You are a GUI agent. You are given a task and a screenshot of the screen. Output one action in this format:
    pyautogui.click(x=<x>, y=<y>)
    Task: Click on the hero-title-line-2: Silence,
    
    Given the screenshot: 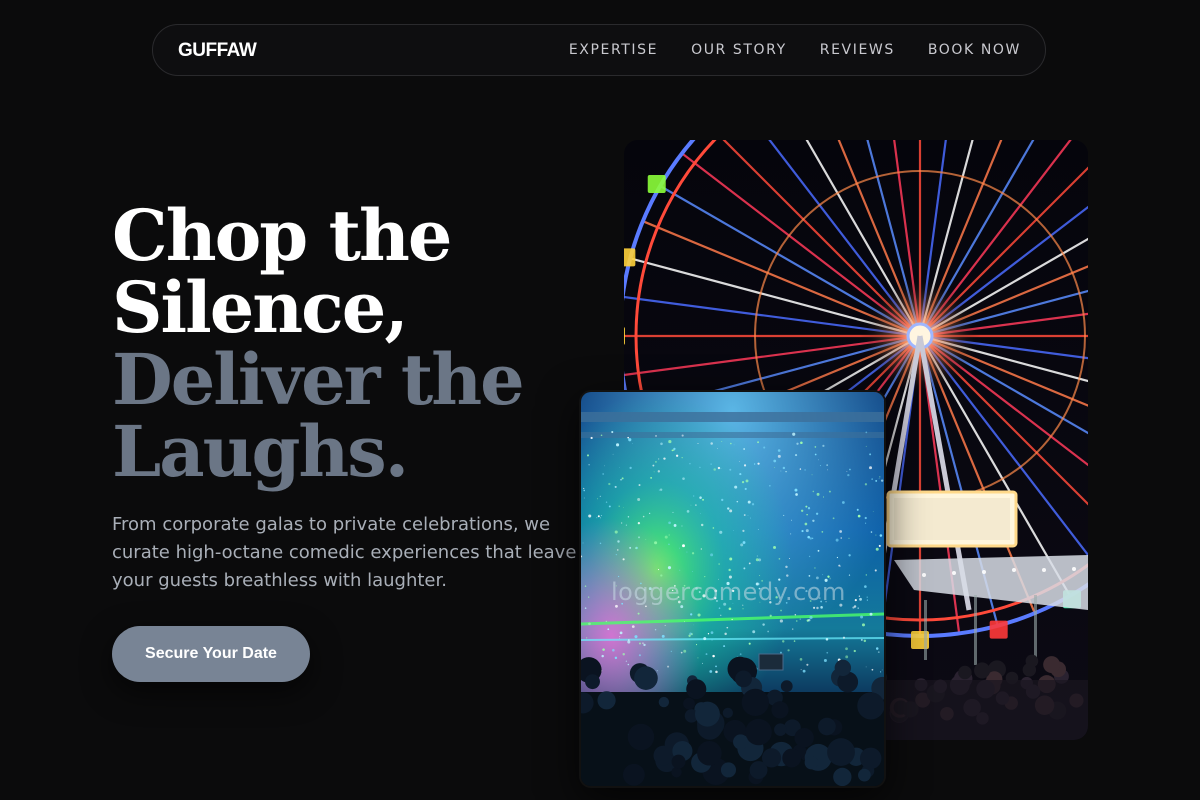 What is the action you would take?
    pyautogui.click(x=362, y=308)
    